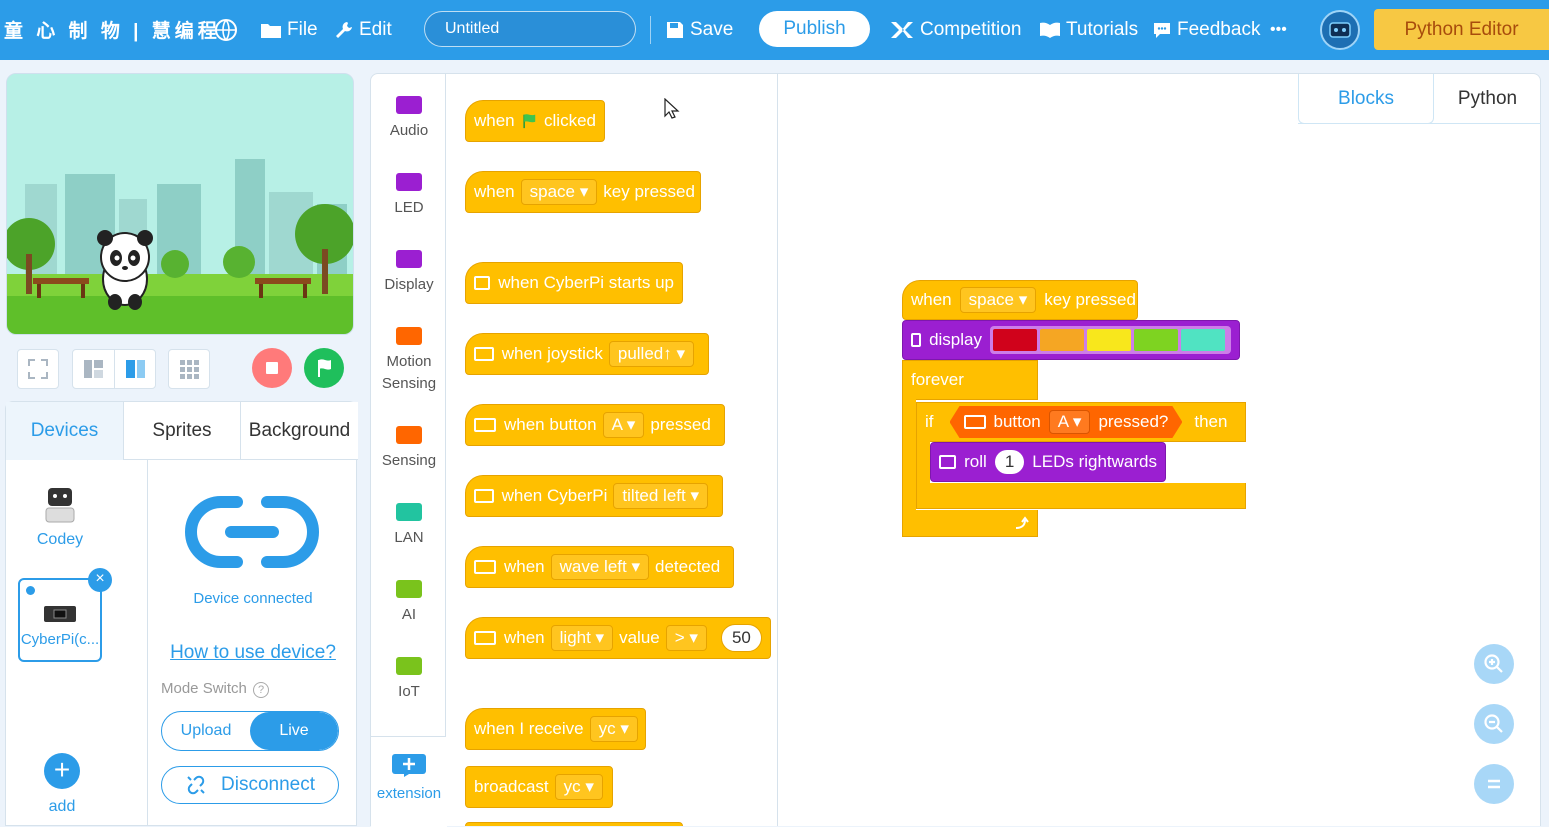 This screenshot has width=1549, height=827. I want to click on block-when-joystick: when joystick pulled↑ ▾, so click(587, 354).